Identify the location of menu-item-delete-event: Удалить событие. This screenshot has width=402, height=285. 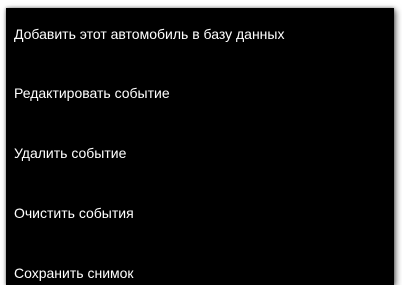
(204, 153).